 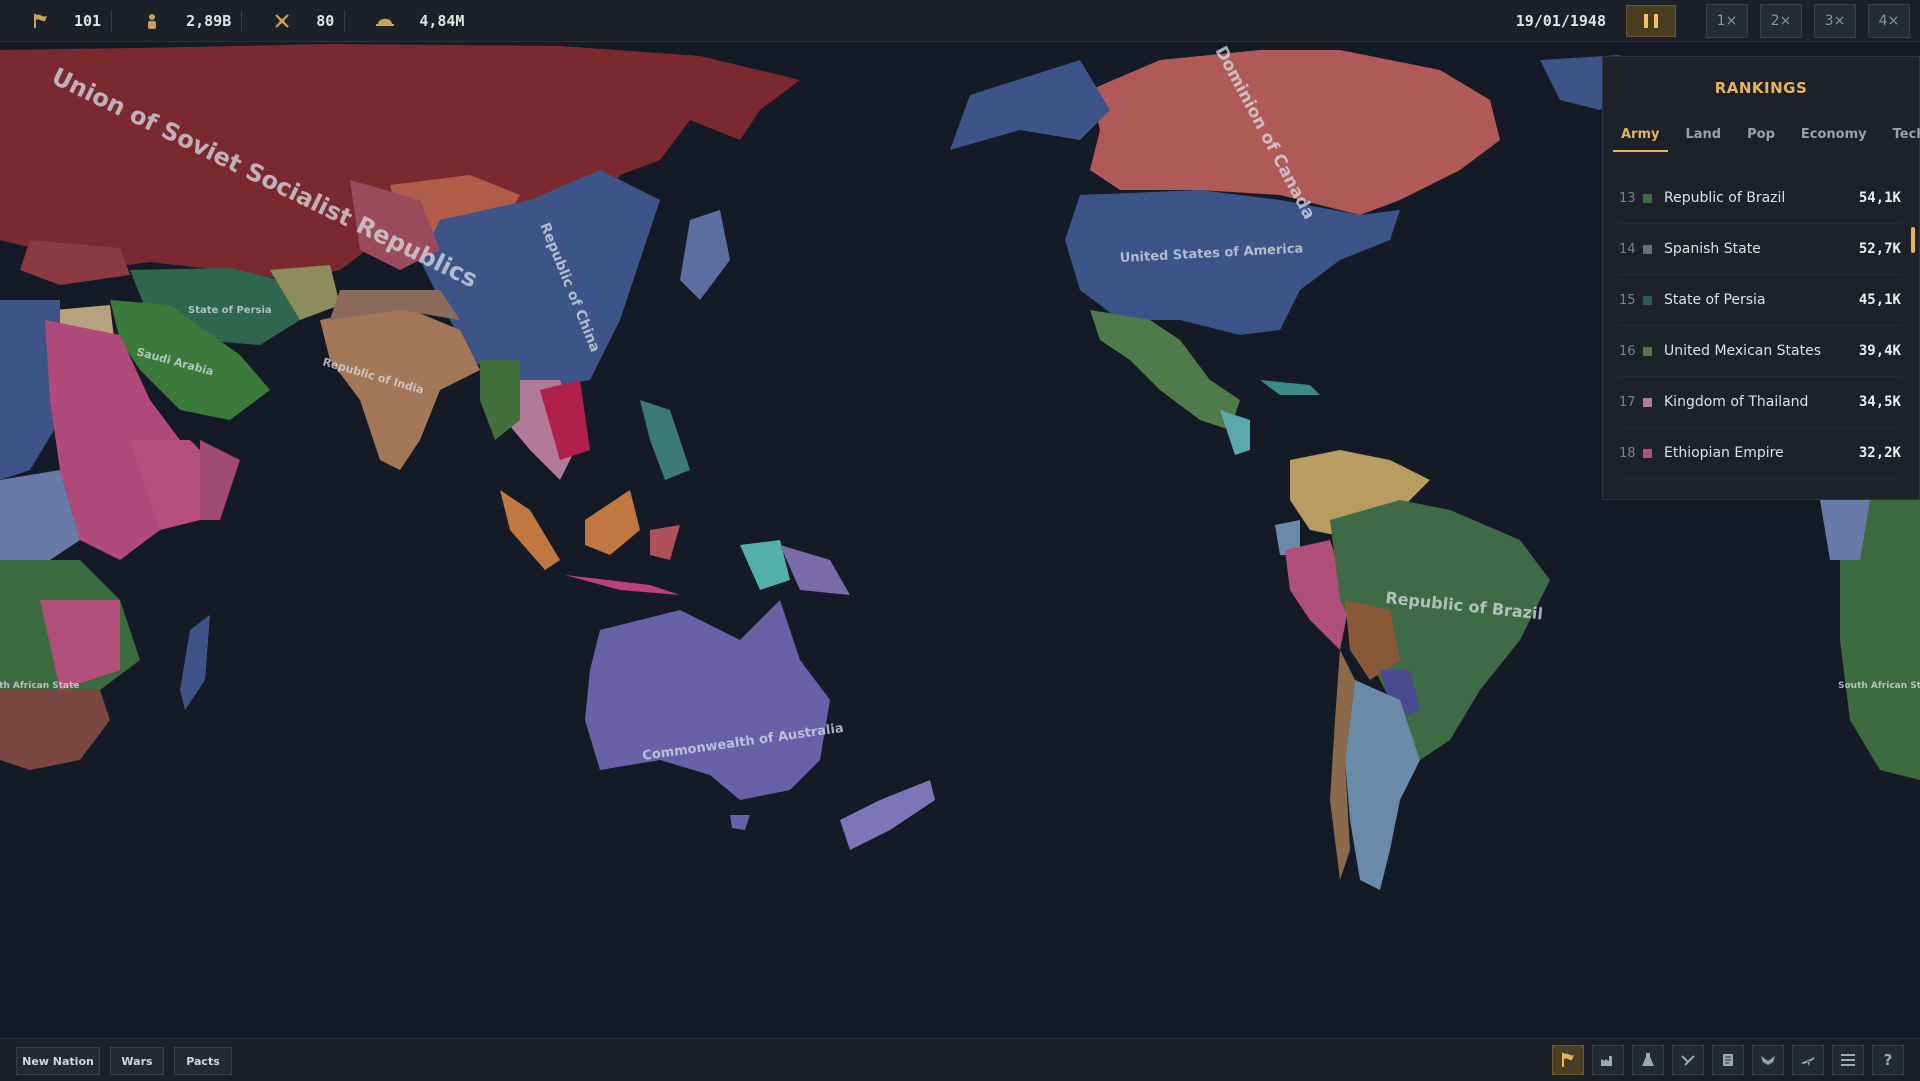 What do you see at coordinates (1879, 402) in the screenshot?
I see `rank-value: 34,5K` at bounding box center [1879, 402].